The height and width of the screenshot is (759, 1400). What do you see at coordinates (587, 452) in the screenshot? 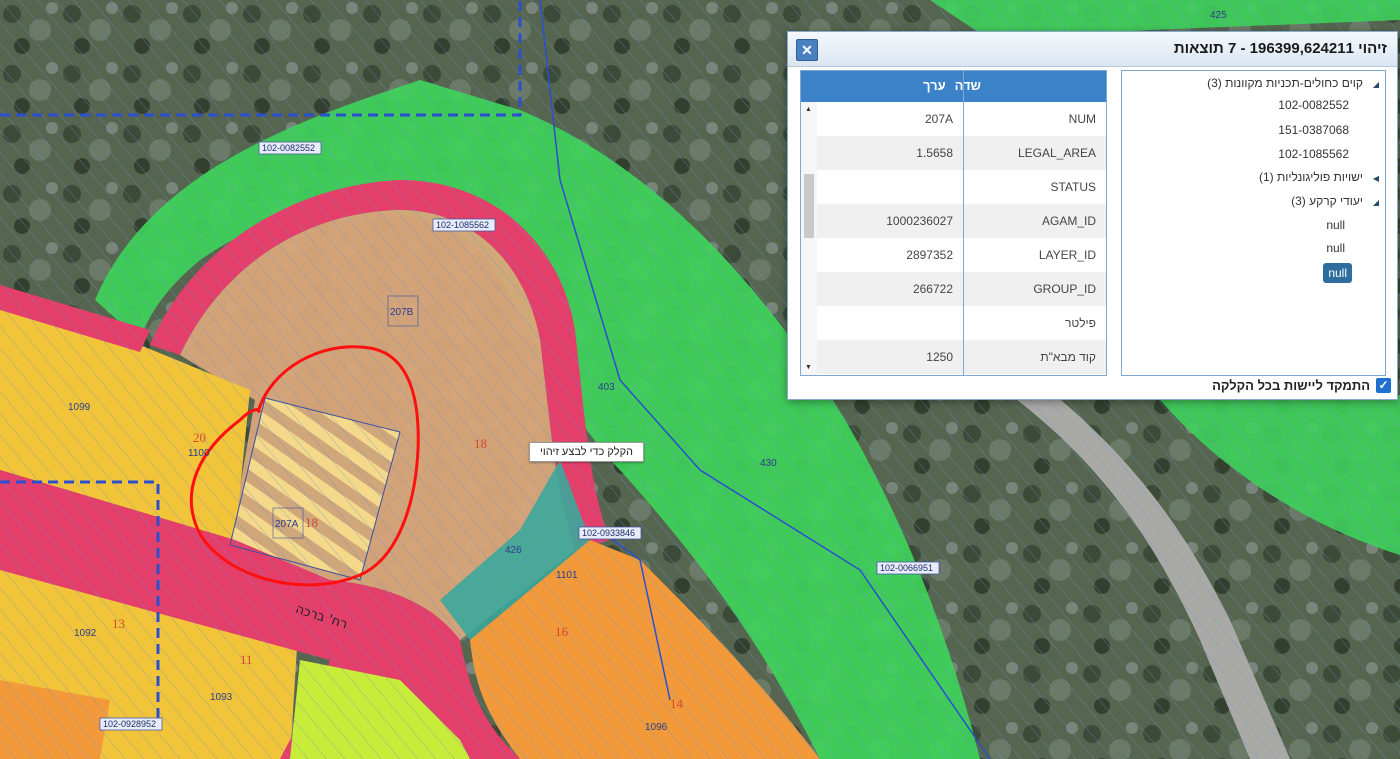
I see `identify-tooltip: הקלק כדי לבצע זיהוי` at bounding box center [587, 452].